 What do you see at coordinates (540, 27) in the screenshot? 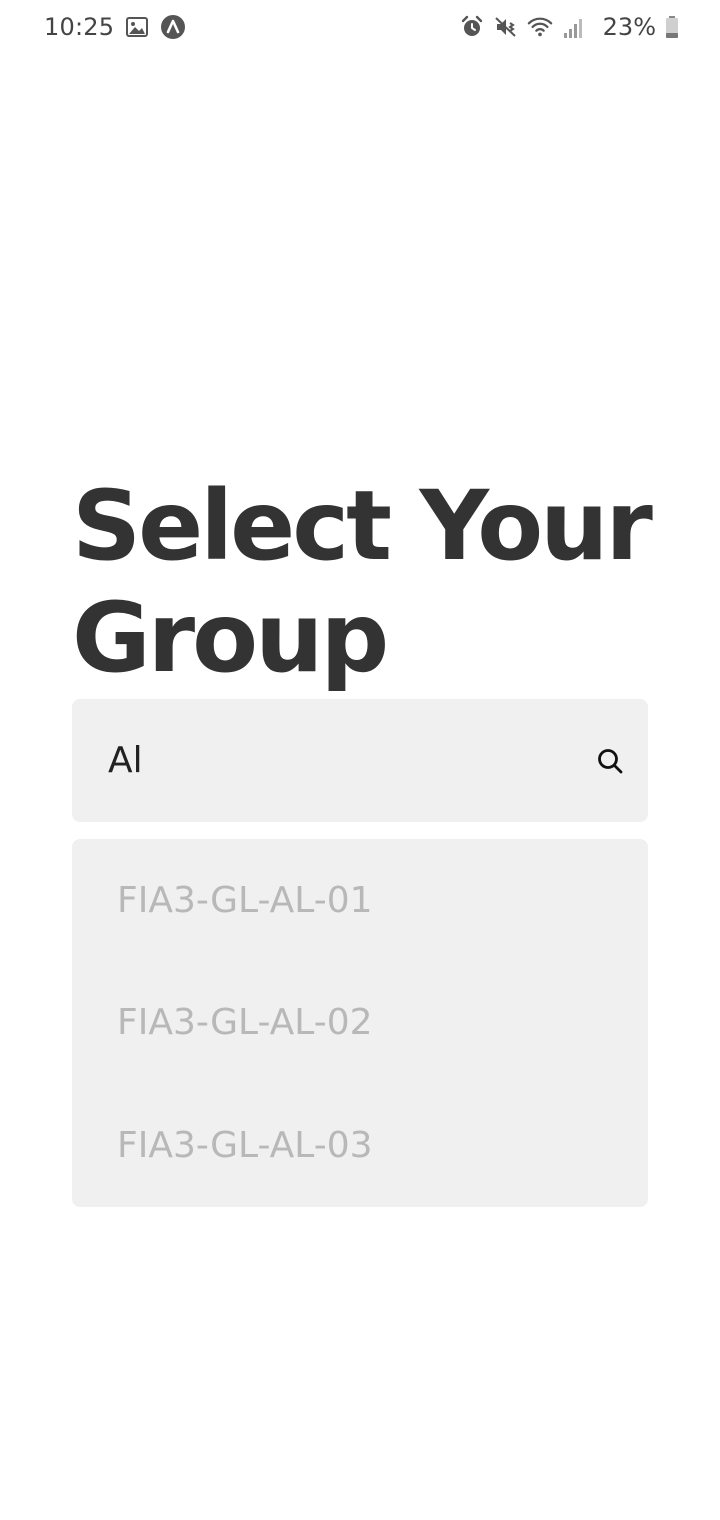
I see `wifi-icon` at bounding box center [540, 27].